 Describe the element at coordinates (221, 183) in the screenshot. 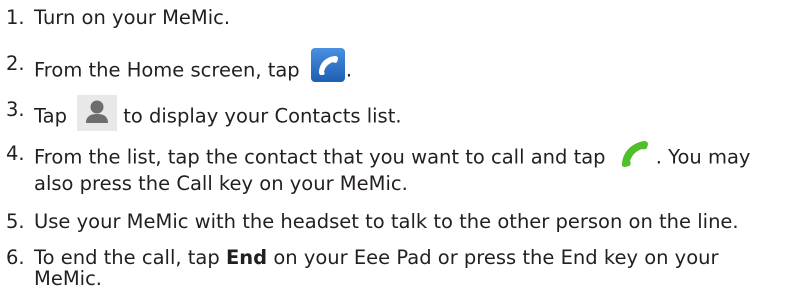

I see `step-text-line2: also press the Call key on your MeMic.` at that location.